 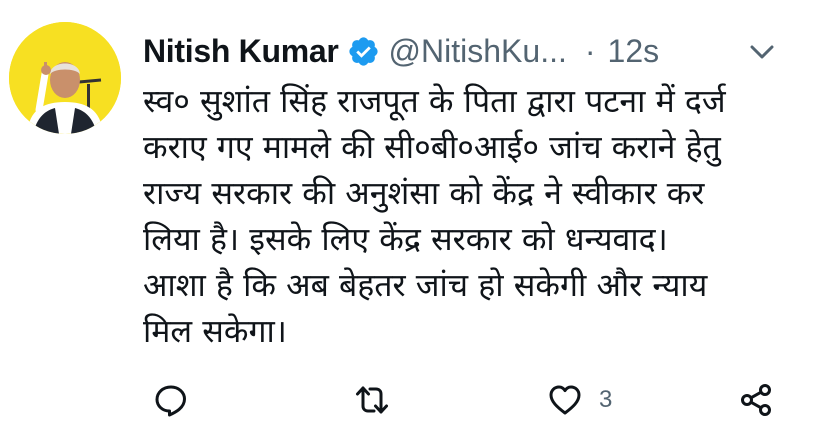 What do you see at coordinates (215, 331) in the screenshot?
I see `tweet-text-line: मिल सकेगा।` at bounding box center [215, 331].